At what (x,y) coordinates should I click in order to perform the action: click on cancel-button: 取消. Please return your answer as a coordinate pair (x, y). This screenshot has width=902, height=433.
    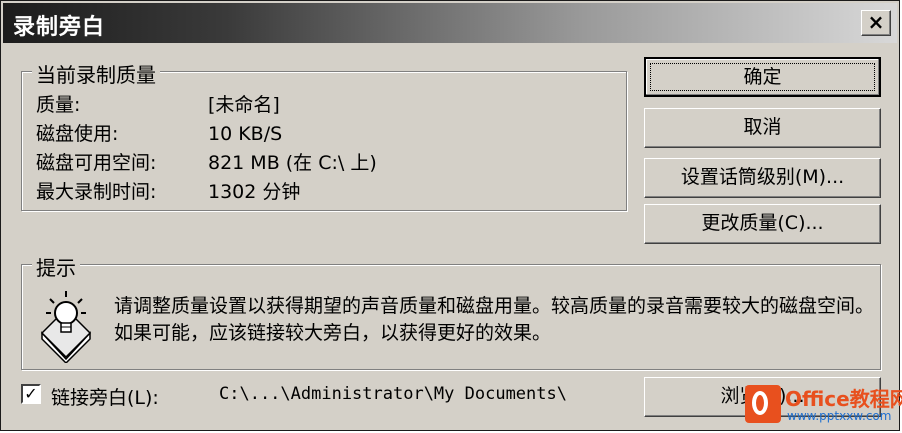
    Looking at the image, I should click on (762, 128).